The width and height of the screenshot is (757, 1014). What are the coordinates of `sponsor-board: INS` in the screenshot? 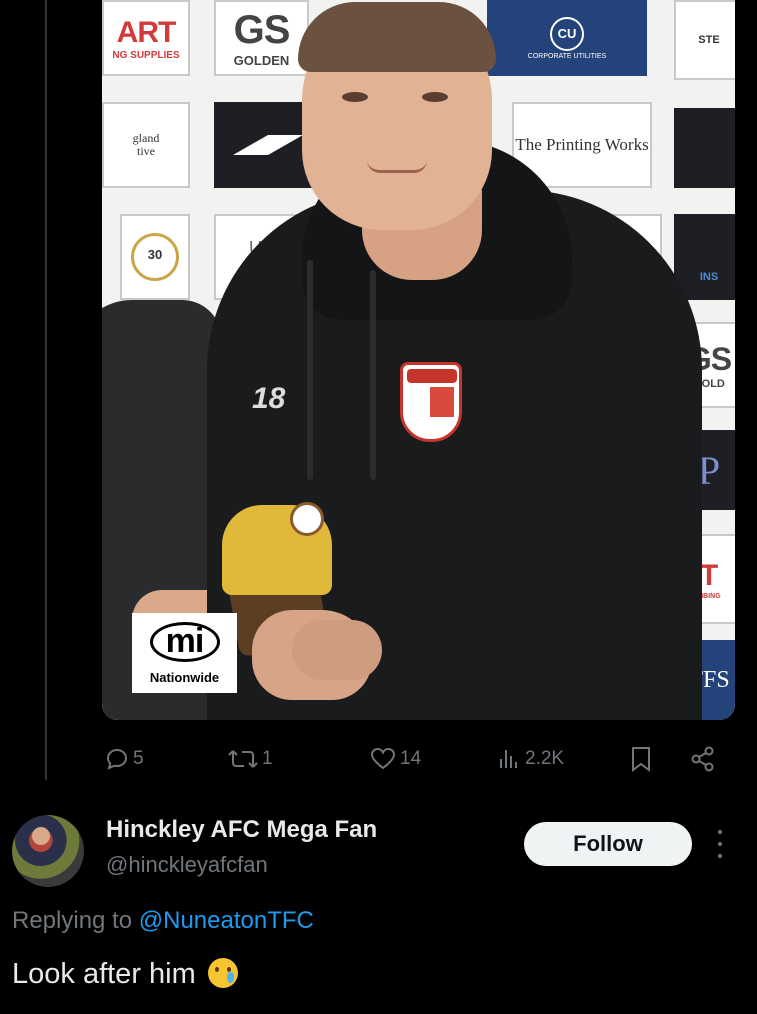 It's located at (704, 257).